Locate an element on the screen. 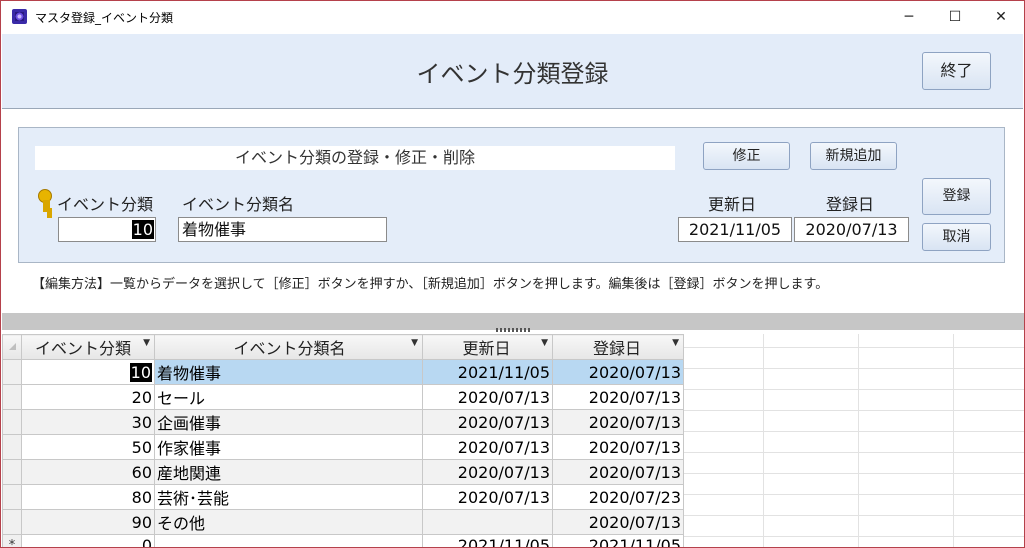 This screenshot has height=548, width=1025. page-title: イベント分類登録 is located at coordinates (512, 74).